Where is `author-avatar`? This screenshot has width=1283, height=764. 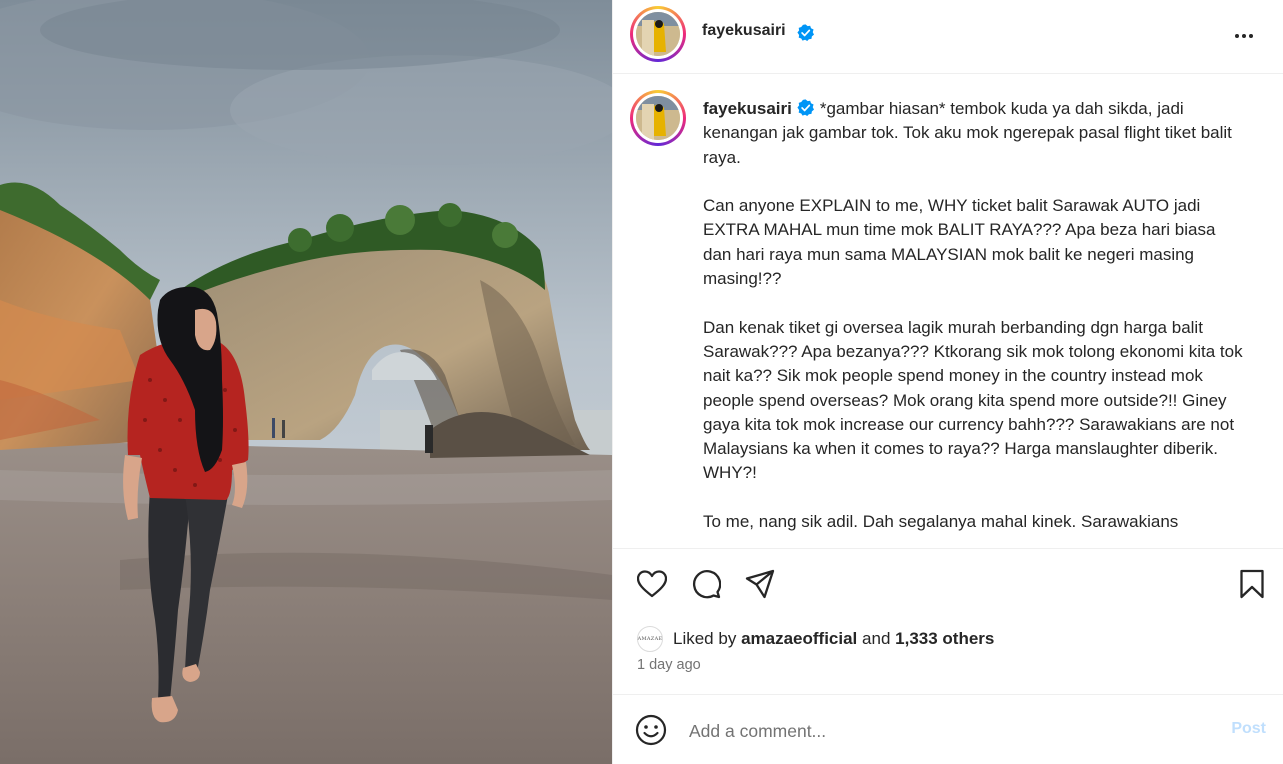 author-avatar is located at coordinates (658, 34).